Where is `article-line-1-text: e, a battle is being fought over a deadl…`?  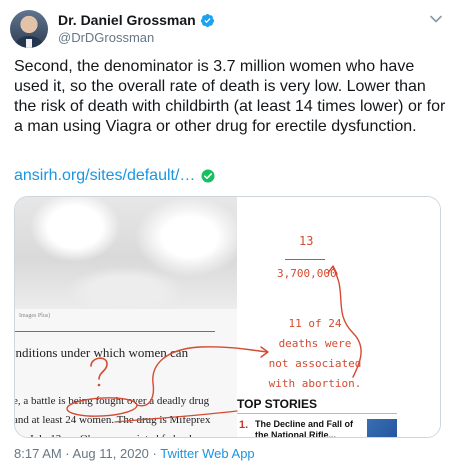
article-line-1-text: e, a battle is being fought over a deadl… is located at coordinates (112, 401).